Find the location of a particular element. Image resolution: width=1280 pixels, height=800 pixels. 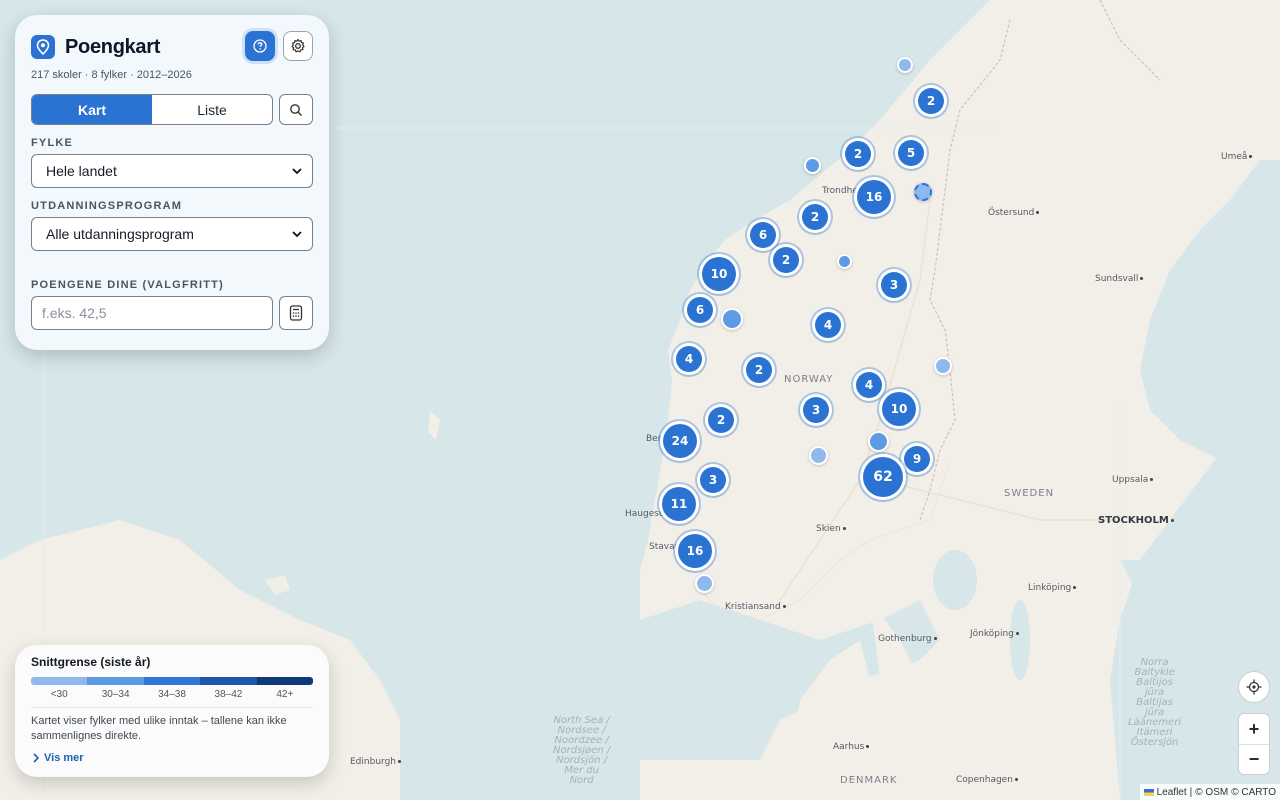

program-select: Alle utdanningsprogram is located at coordinates (172, 234).